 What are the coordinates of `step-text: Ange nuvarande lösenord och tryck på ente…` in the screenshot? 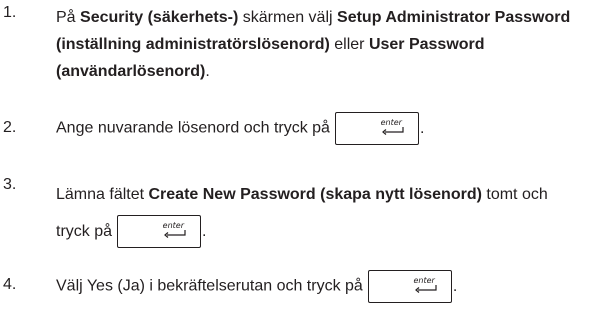 It's located at (328, 128).